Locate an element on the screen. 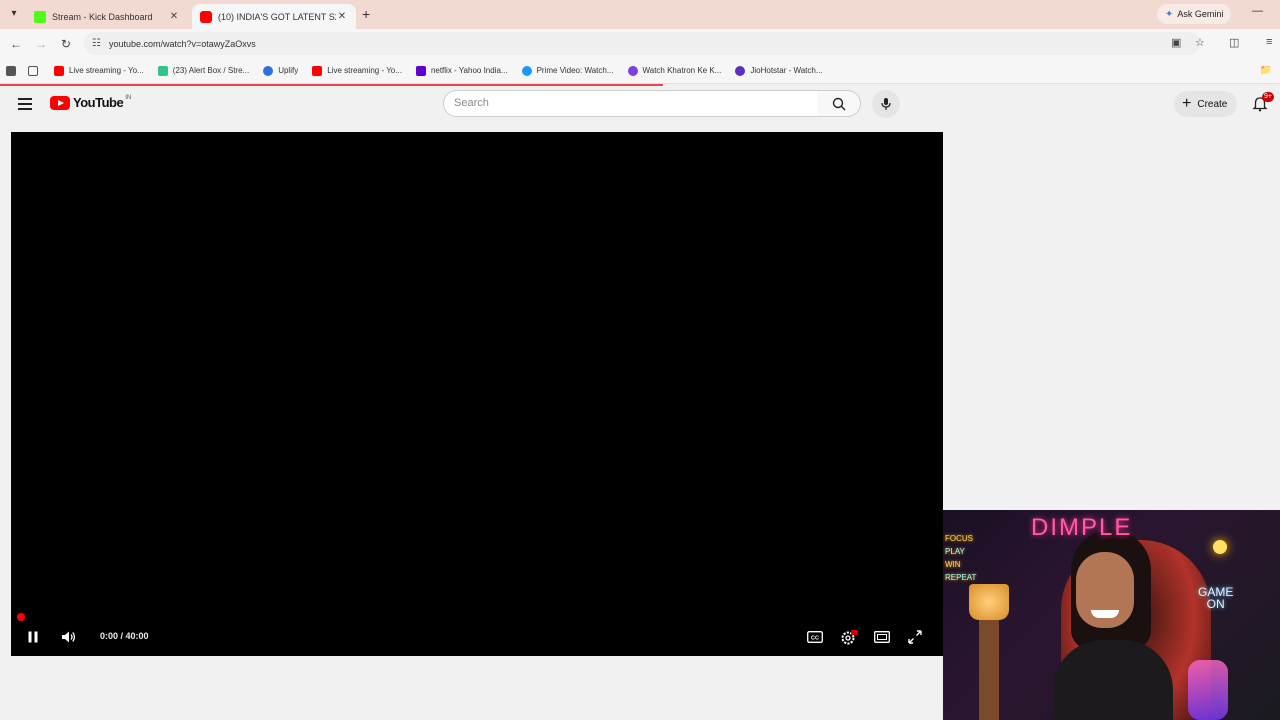  lamp-shade is located at coordinates (989, 602).